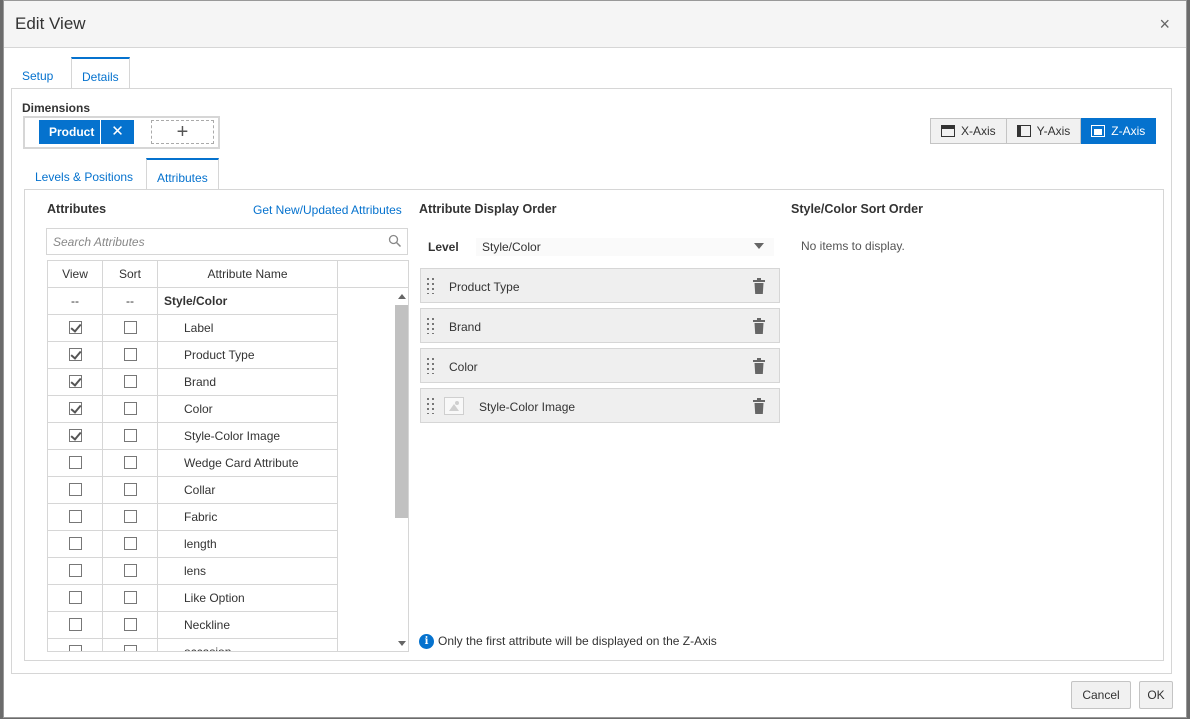  Describe the element at coordinates (402, 643) in the screenshot. I see `scroll-down-icon` at that location.